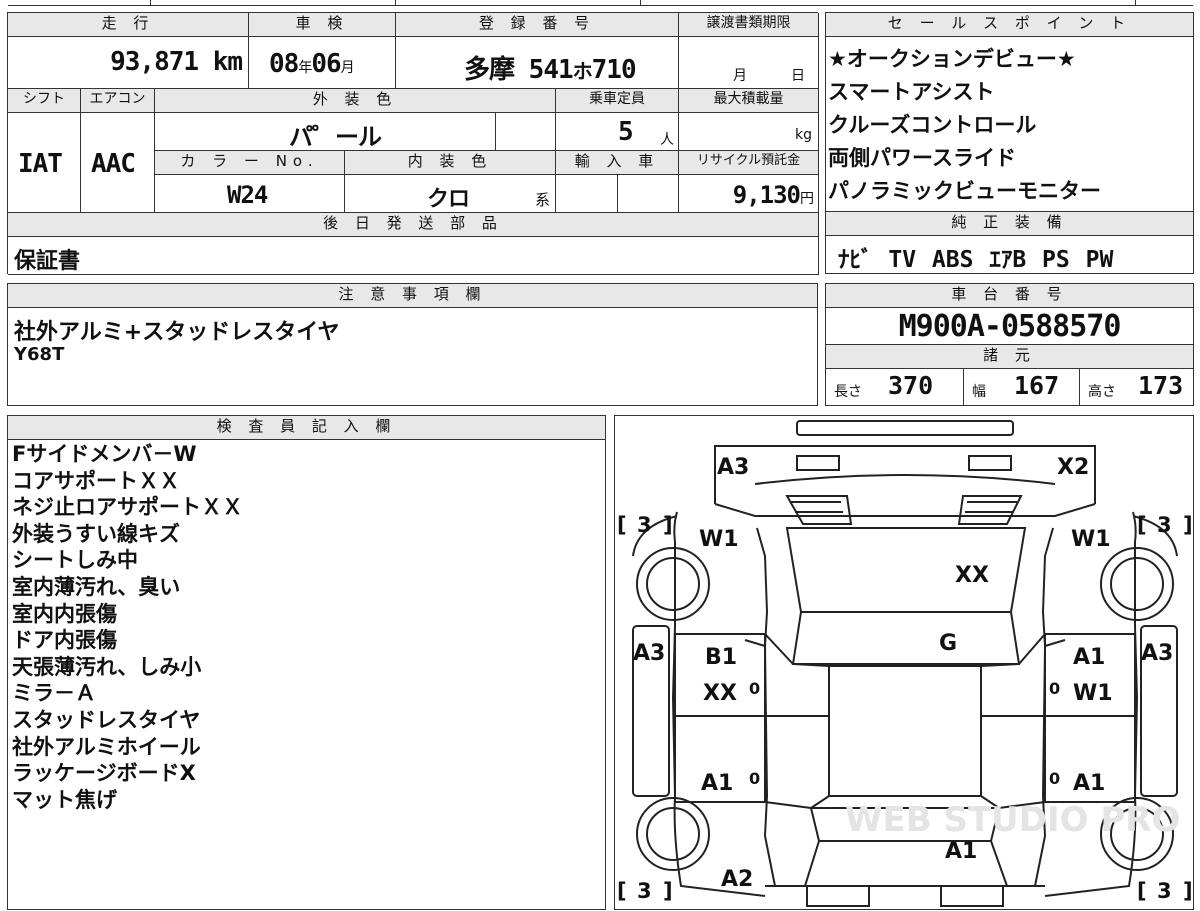  What do you see at coordinates (326, 64) in the screenshot?
I see `inspection-month: 06` at bounding box center [326, 64].